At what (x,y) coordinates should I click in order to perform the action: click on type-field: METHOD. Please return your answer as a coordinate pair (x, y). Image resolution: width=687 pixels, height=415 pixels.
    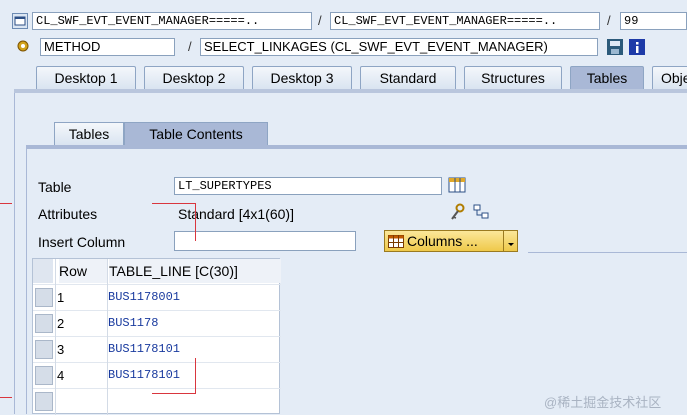
    Looking at the image, I should click on (107, 47).